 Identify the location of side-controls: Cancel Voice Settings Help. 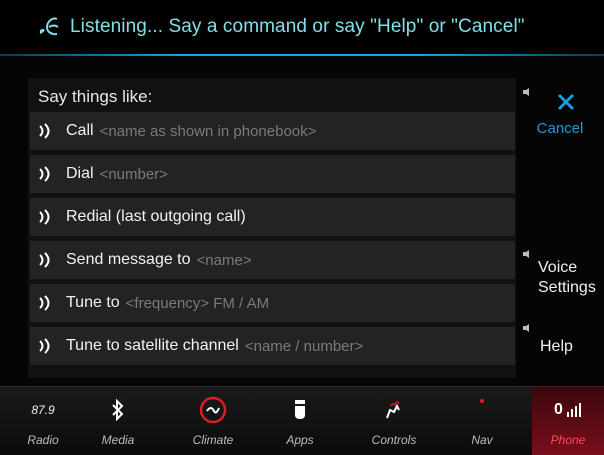
(560, 221).